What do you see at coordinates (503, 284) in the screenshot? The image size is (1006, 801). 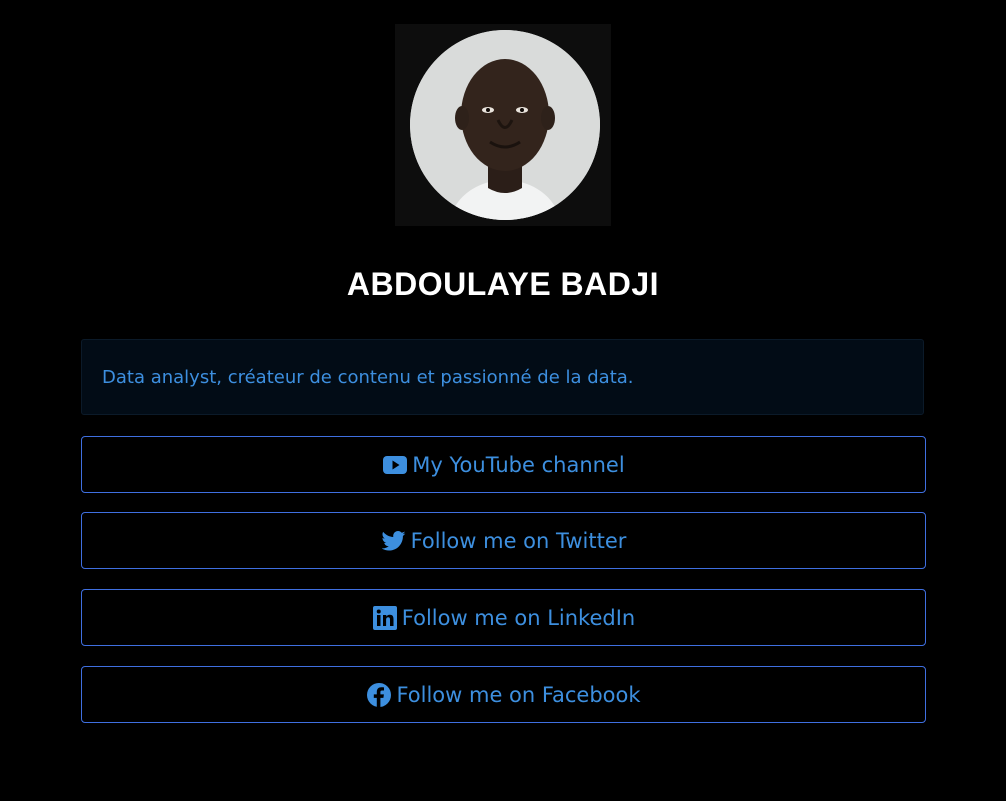 I see `profile-name: ABDOULAYE BADJI` at bounding box center [503, 284].